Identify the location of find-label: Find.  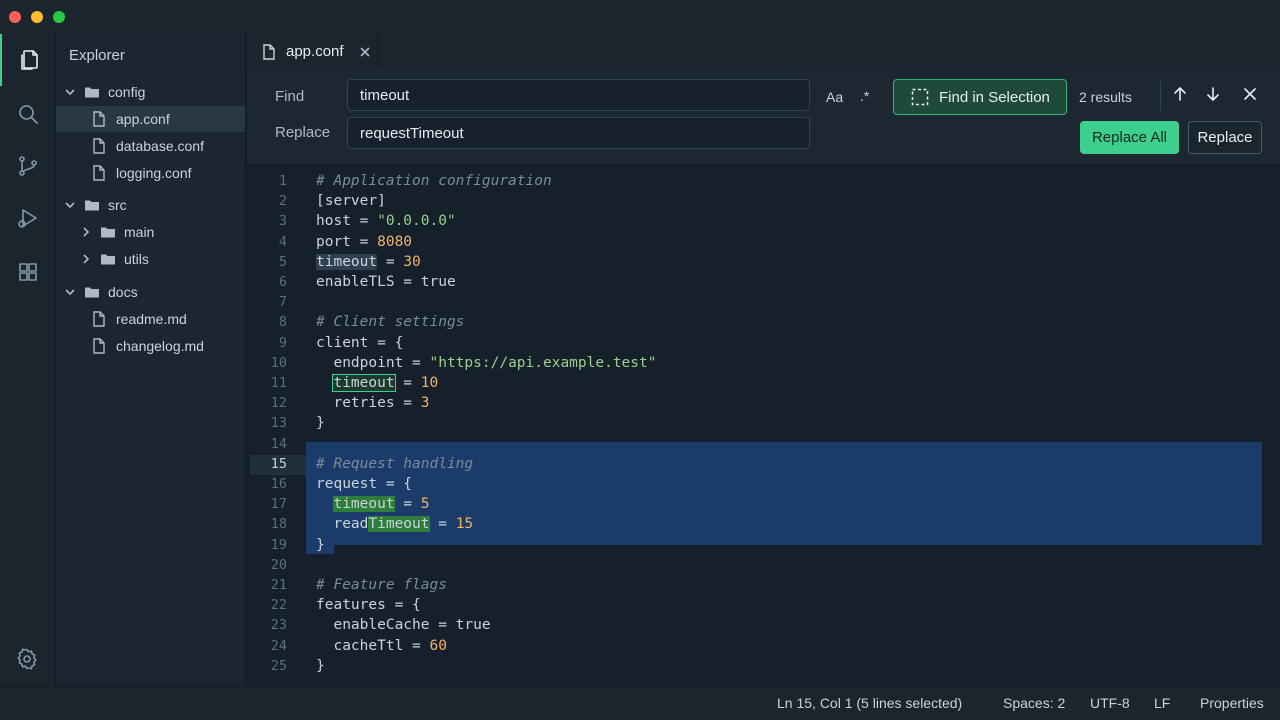
(290, 96).